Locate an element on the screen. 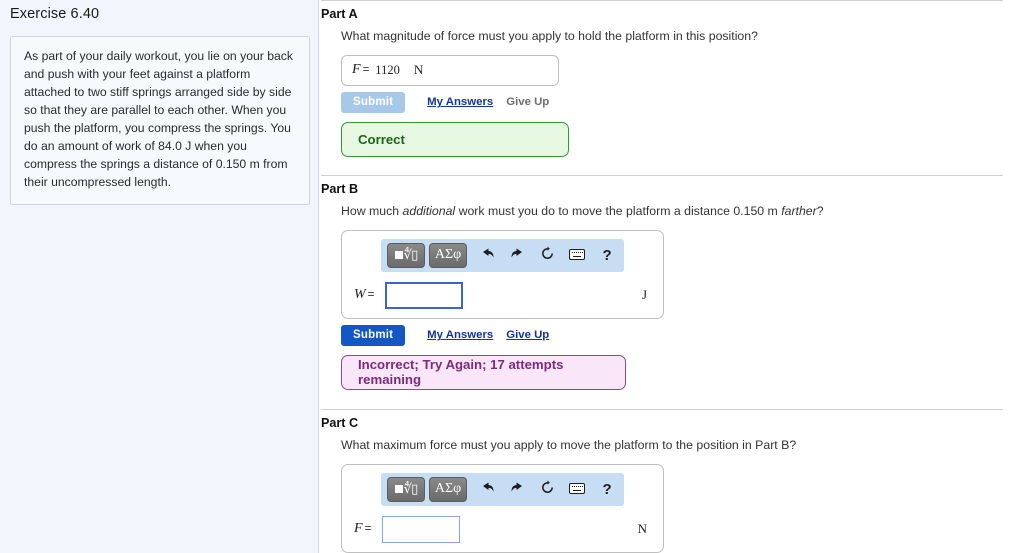 This screenshot has width=1024, height=553. part-a-label: Part A is located at coordinates (339, 14).